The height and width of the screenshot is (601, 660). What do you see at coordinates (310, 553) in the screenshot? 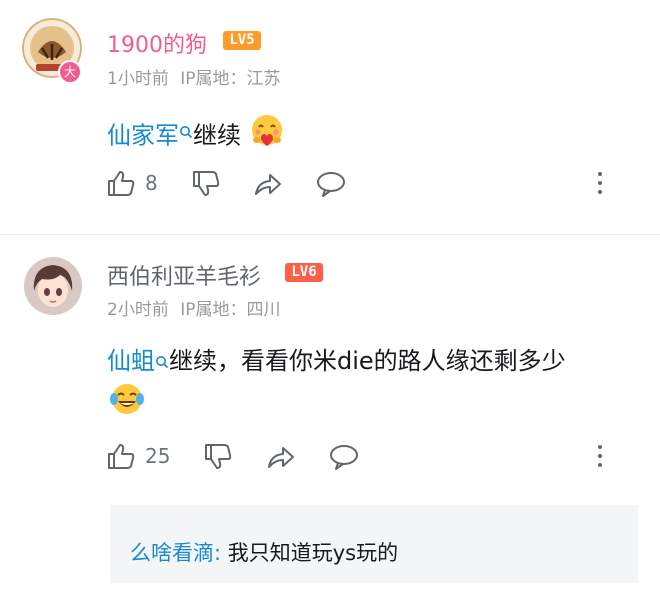
I see `reply-text: 我只知道玩ys玩的` at bounding box center [310, 553].